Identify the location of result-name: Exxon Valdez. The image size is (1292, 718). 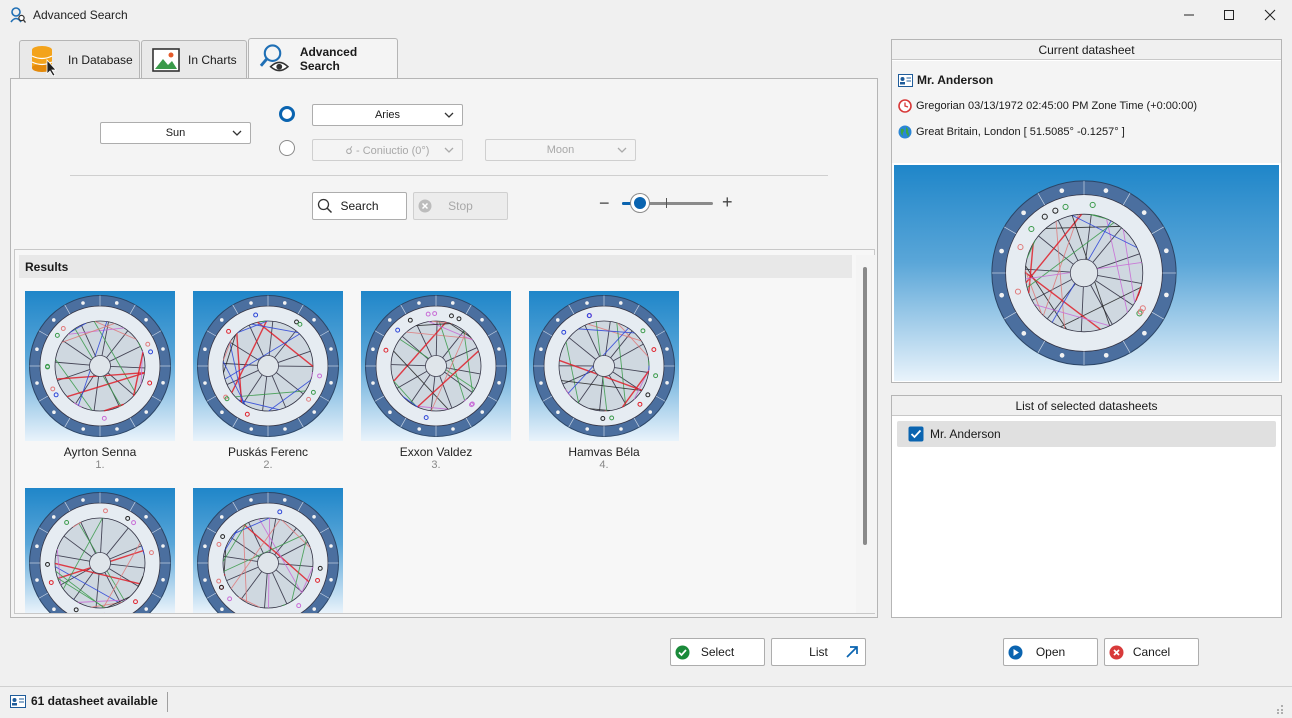
(436, 452).